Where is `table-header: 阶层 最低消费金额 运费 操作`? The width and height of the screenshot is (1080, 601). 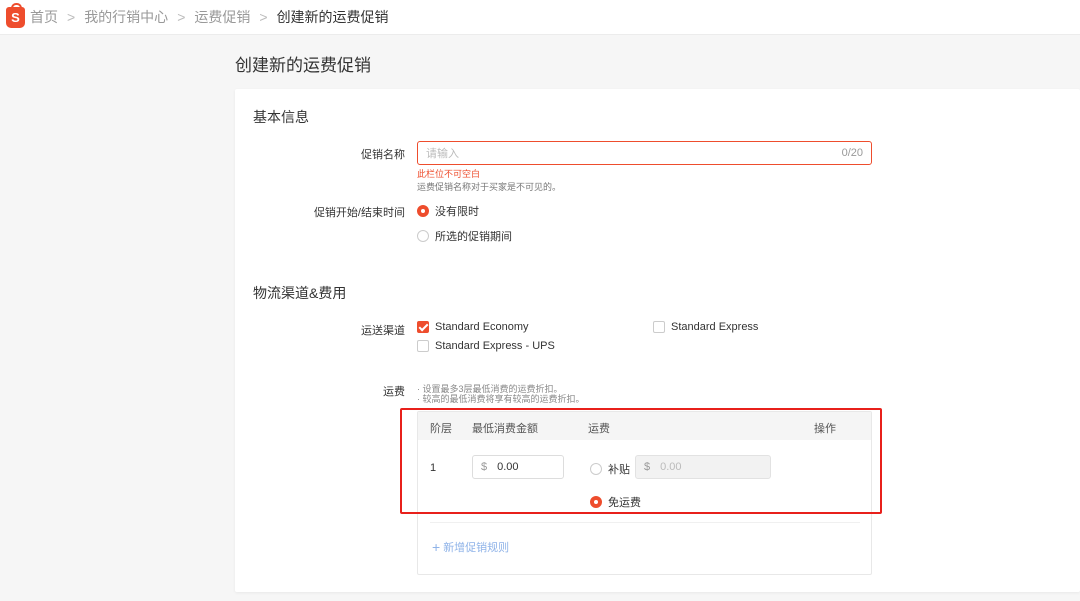 table-header: 阶层 最低消费金额 运费 操作 is located at coordinates (644, 426).